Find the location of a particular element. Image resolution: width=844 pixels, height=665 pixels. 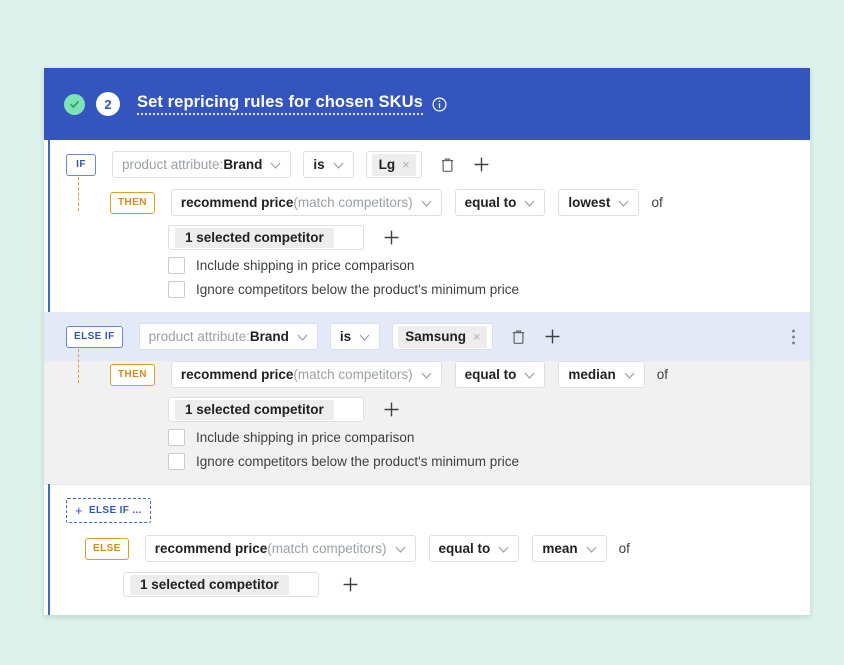

comparator-select-else-if: equal to is located at coordinates (500, 374).